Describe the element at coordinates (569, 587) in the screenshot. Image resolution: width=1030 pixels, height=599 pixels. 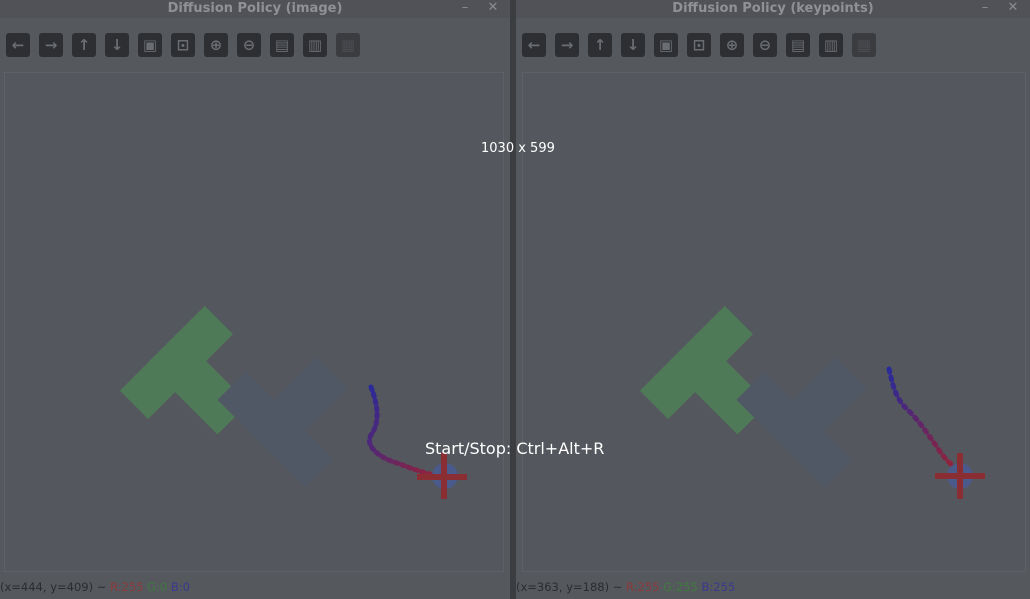
I see `status-coords: (x=363, y=188) ~` at that location.